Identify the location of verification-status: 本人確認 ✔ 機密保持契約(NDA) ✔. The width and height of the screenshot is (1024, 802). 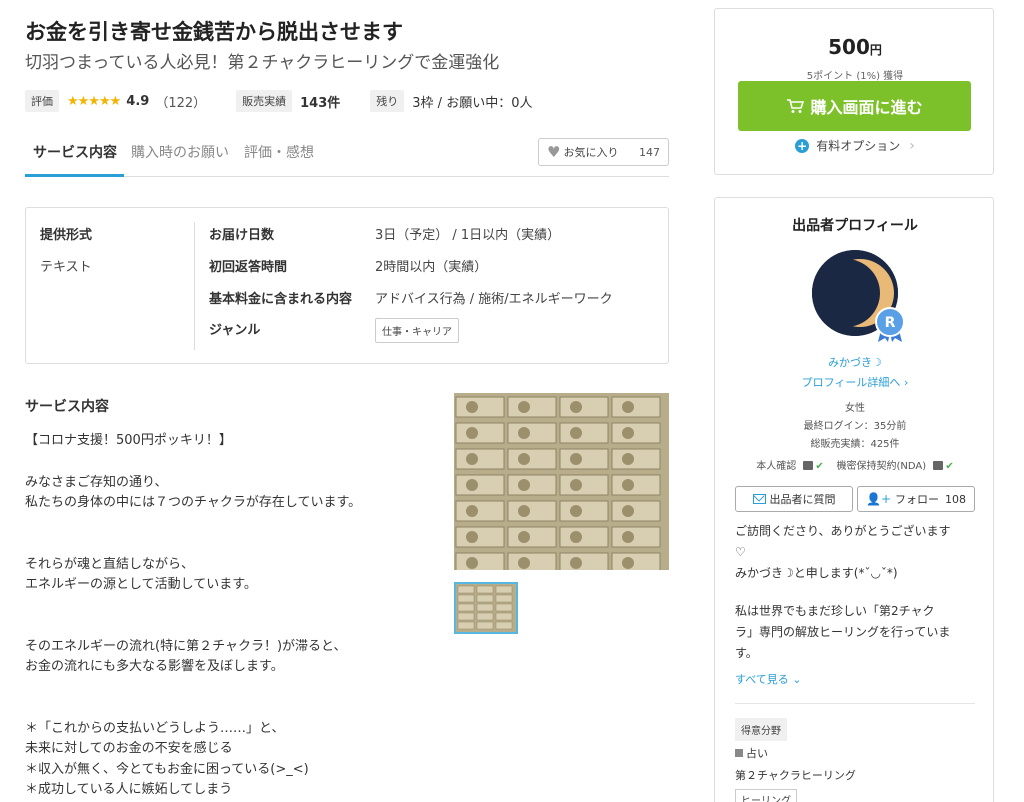
(855, 464).